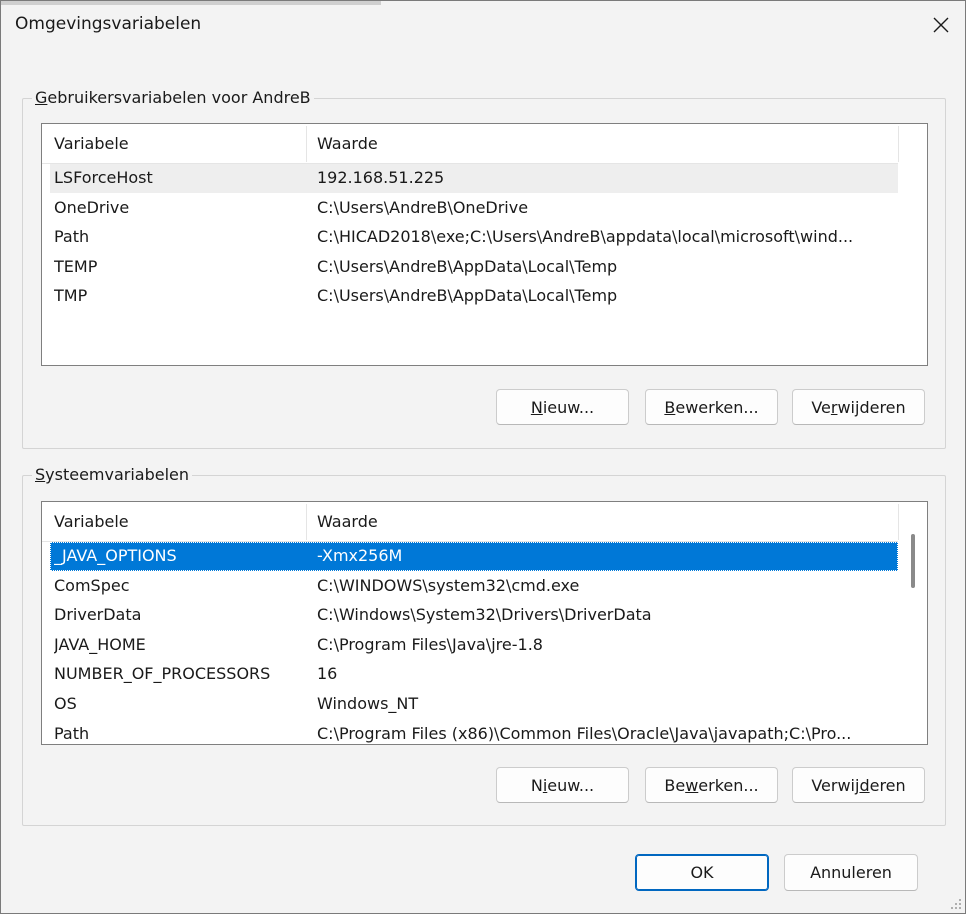 Image resolution: width=966 pixels, height=914 pixels. What do you see at coordinates (65, 703) in the screenshot?
I see `variable-name: OS` at bounding box center [65, 703].